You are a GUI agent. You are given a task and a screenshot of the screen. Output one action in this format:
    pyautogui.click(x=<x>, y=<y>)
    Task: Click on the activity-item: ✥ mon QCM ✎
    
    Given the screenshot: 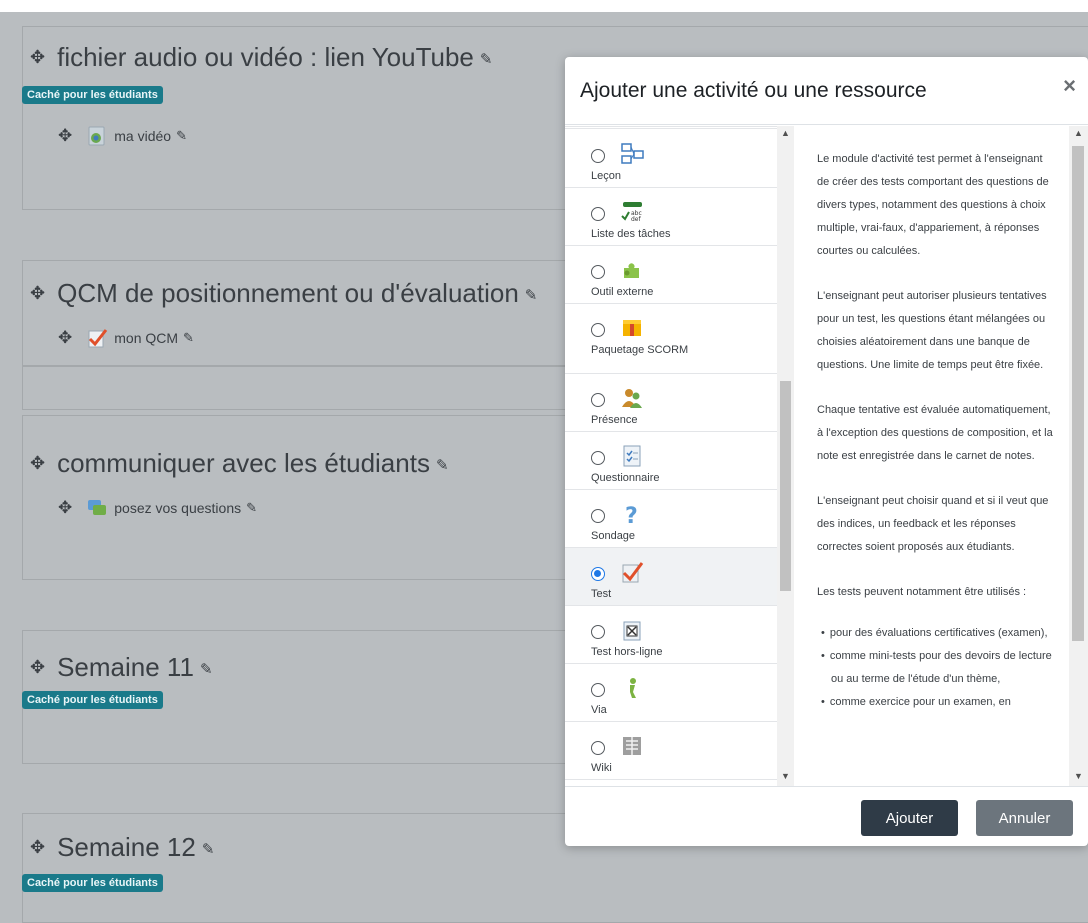 What is the action you would take?
    pyautogui.click(x=126, y=338)
    